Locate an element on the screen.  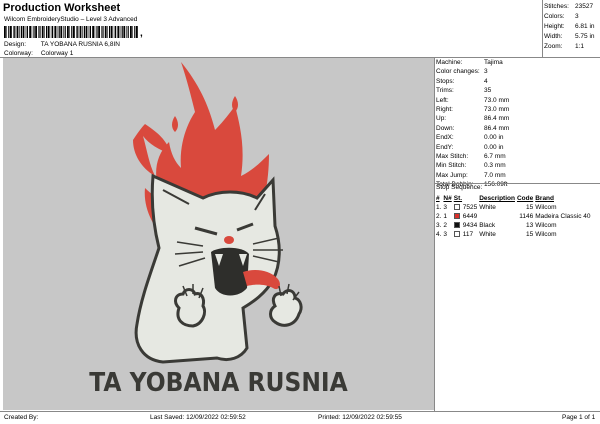
stat-width: Width: 5.75 in is located at coordinates (569, 36).